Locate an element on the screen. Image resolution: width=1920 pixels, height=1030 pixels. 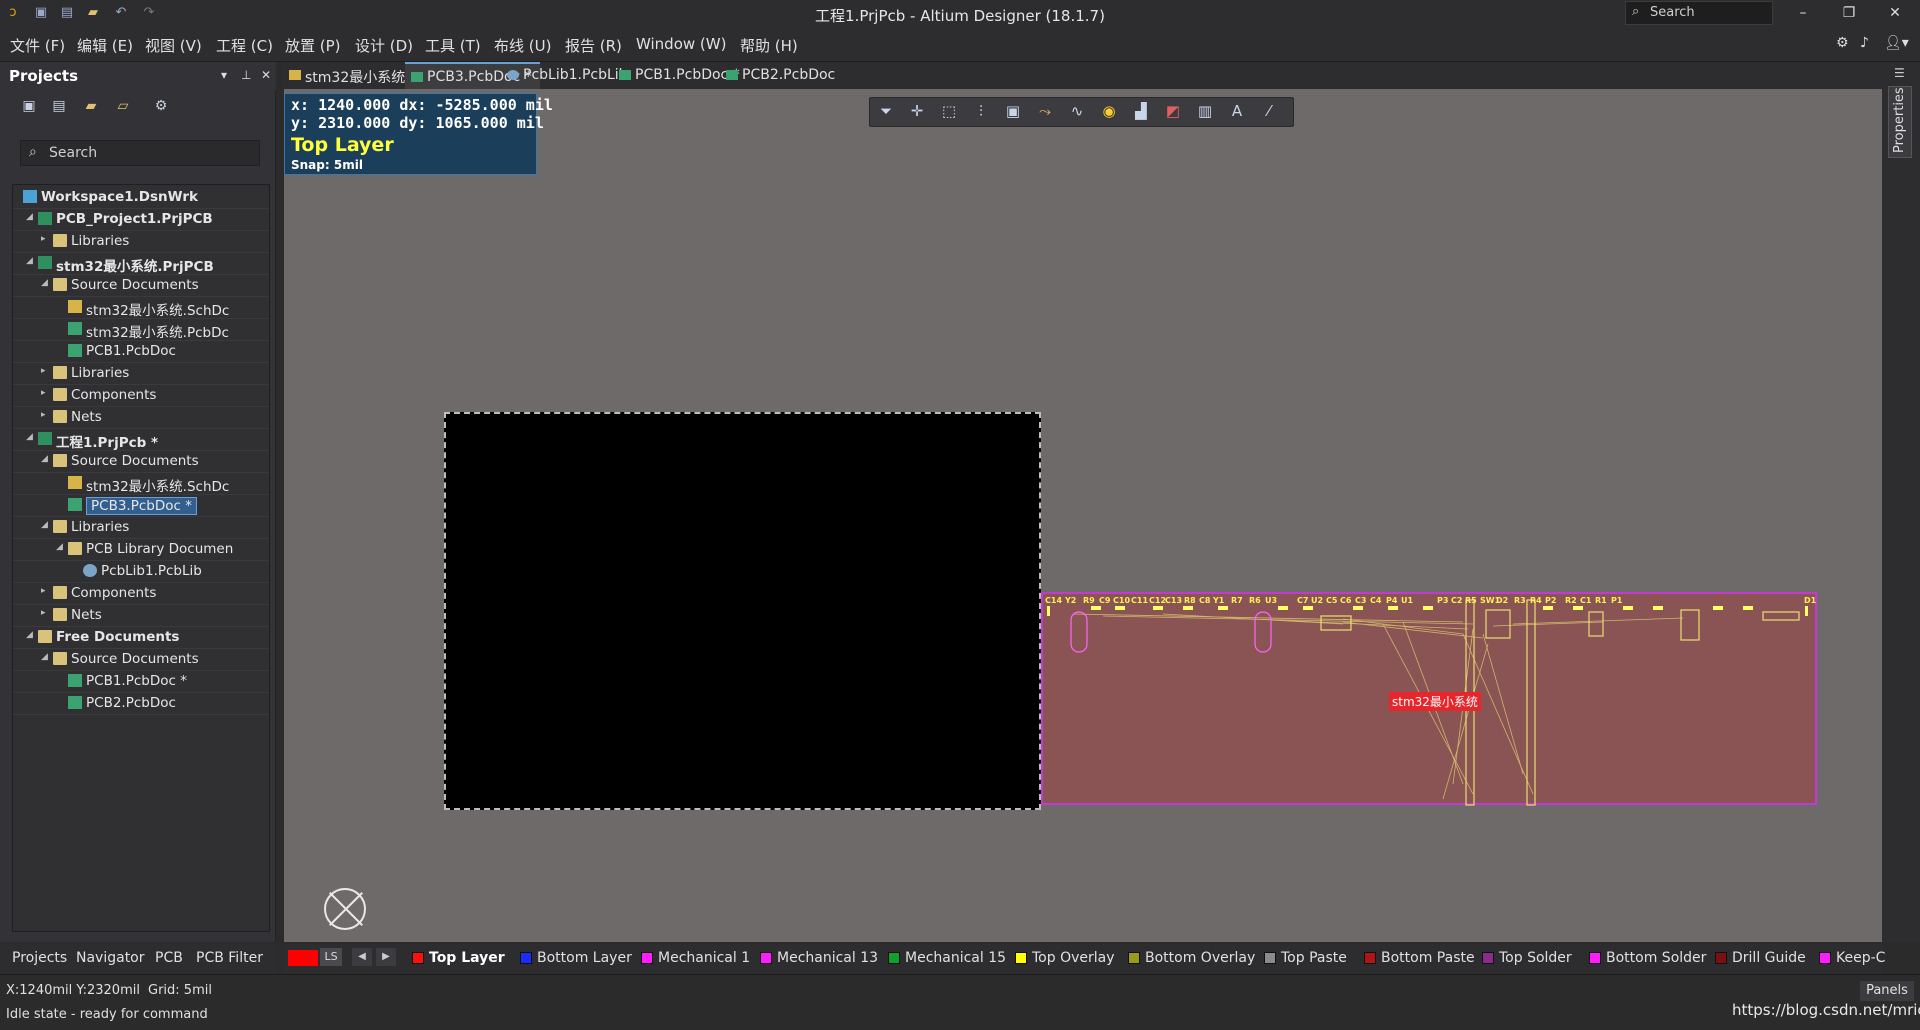
menu-route: 布线 (U) is located at coordinates (522, 45).